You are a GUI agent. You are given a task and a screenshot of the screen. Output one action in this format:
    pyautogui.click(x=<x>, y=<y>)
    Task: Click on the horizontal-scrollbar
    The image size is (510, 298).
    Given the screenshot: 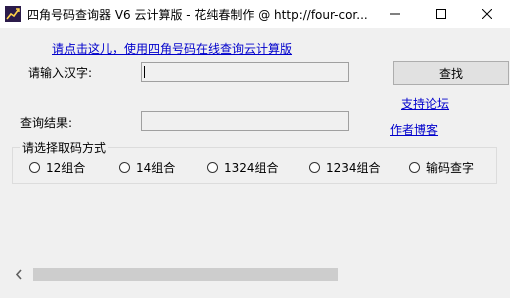 What is the action you would take?
    pyautogui.click(x=255, y=274)
    